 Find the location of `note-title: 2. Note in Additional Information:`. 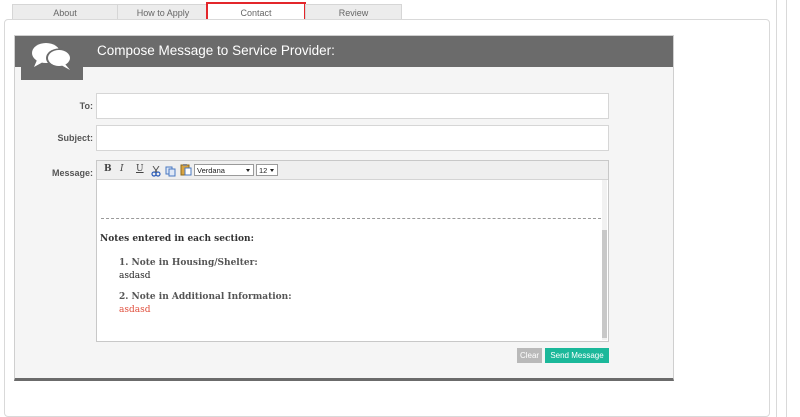

note-title: 2. Note in Additional Information: is located at coordinates (205, 297).